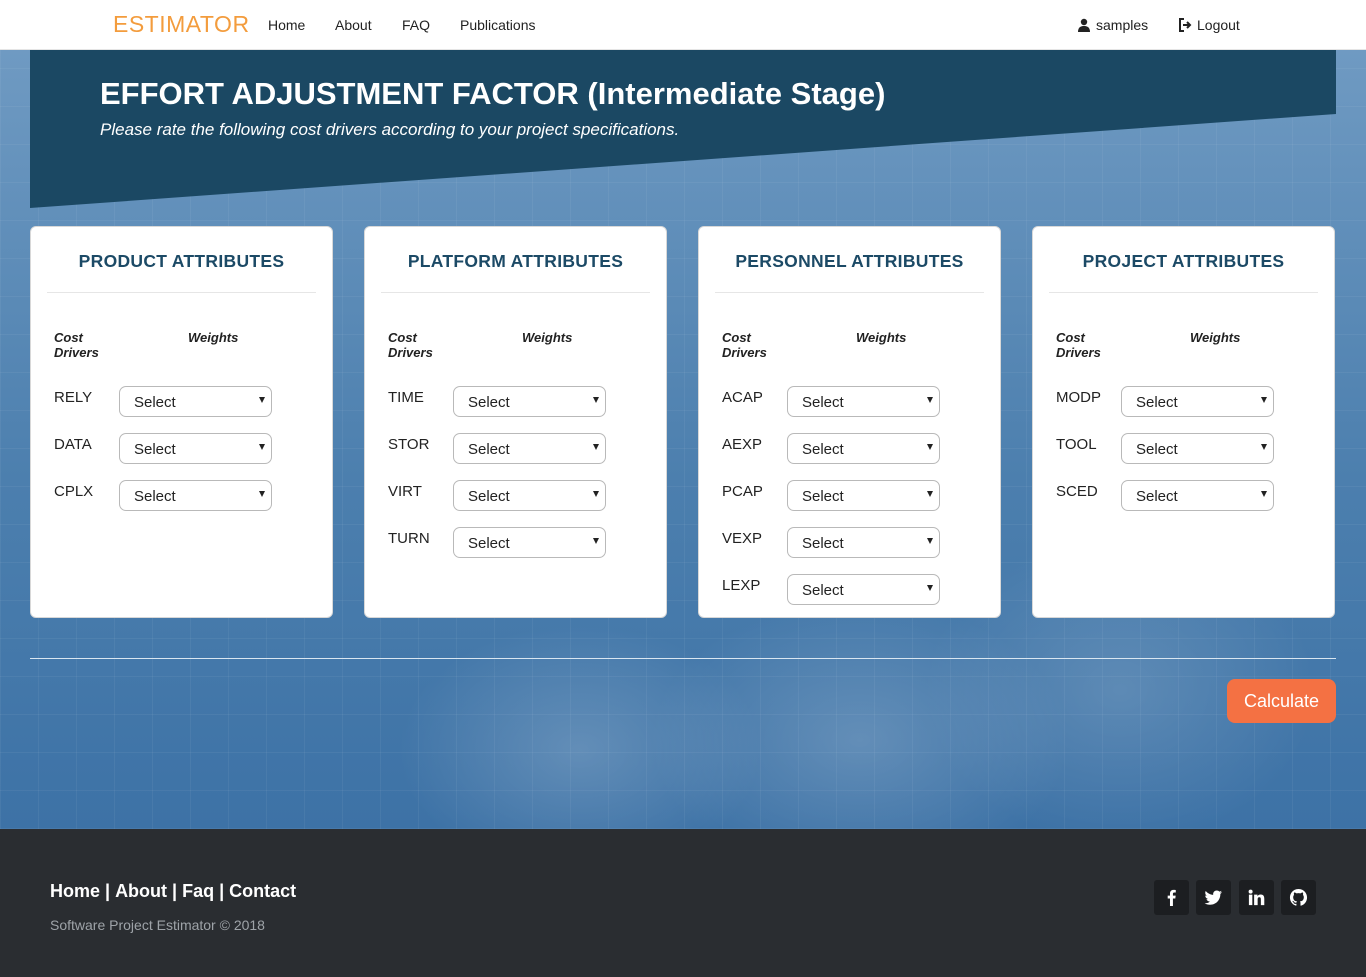 The height and width of the screenshot is (977, 1366). Describe the element at coordinates (1077, 491) in the screenshot. I see `driver-label-sced: SCED` at that location.